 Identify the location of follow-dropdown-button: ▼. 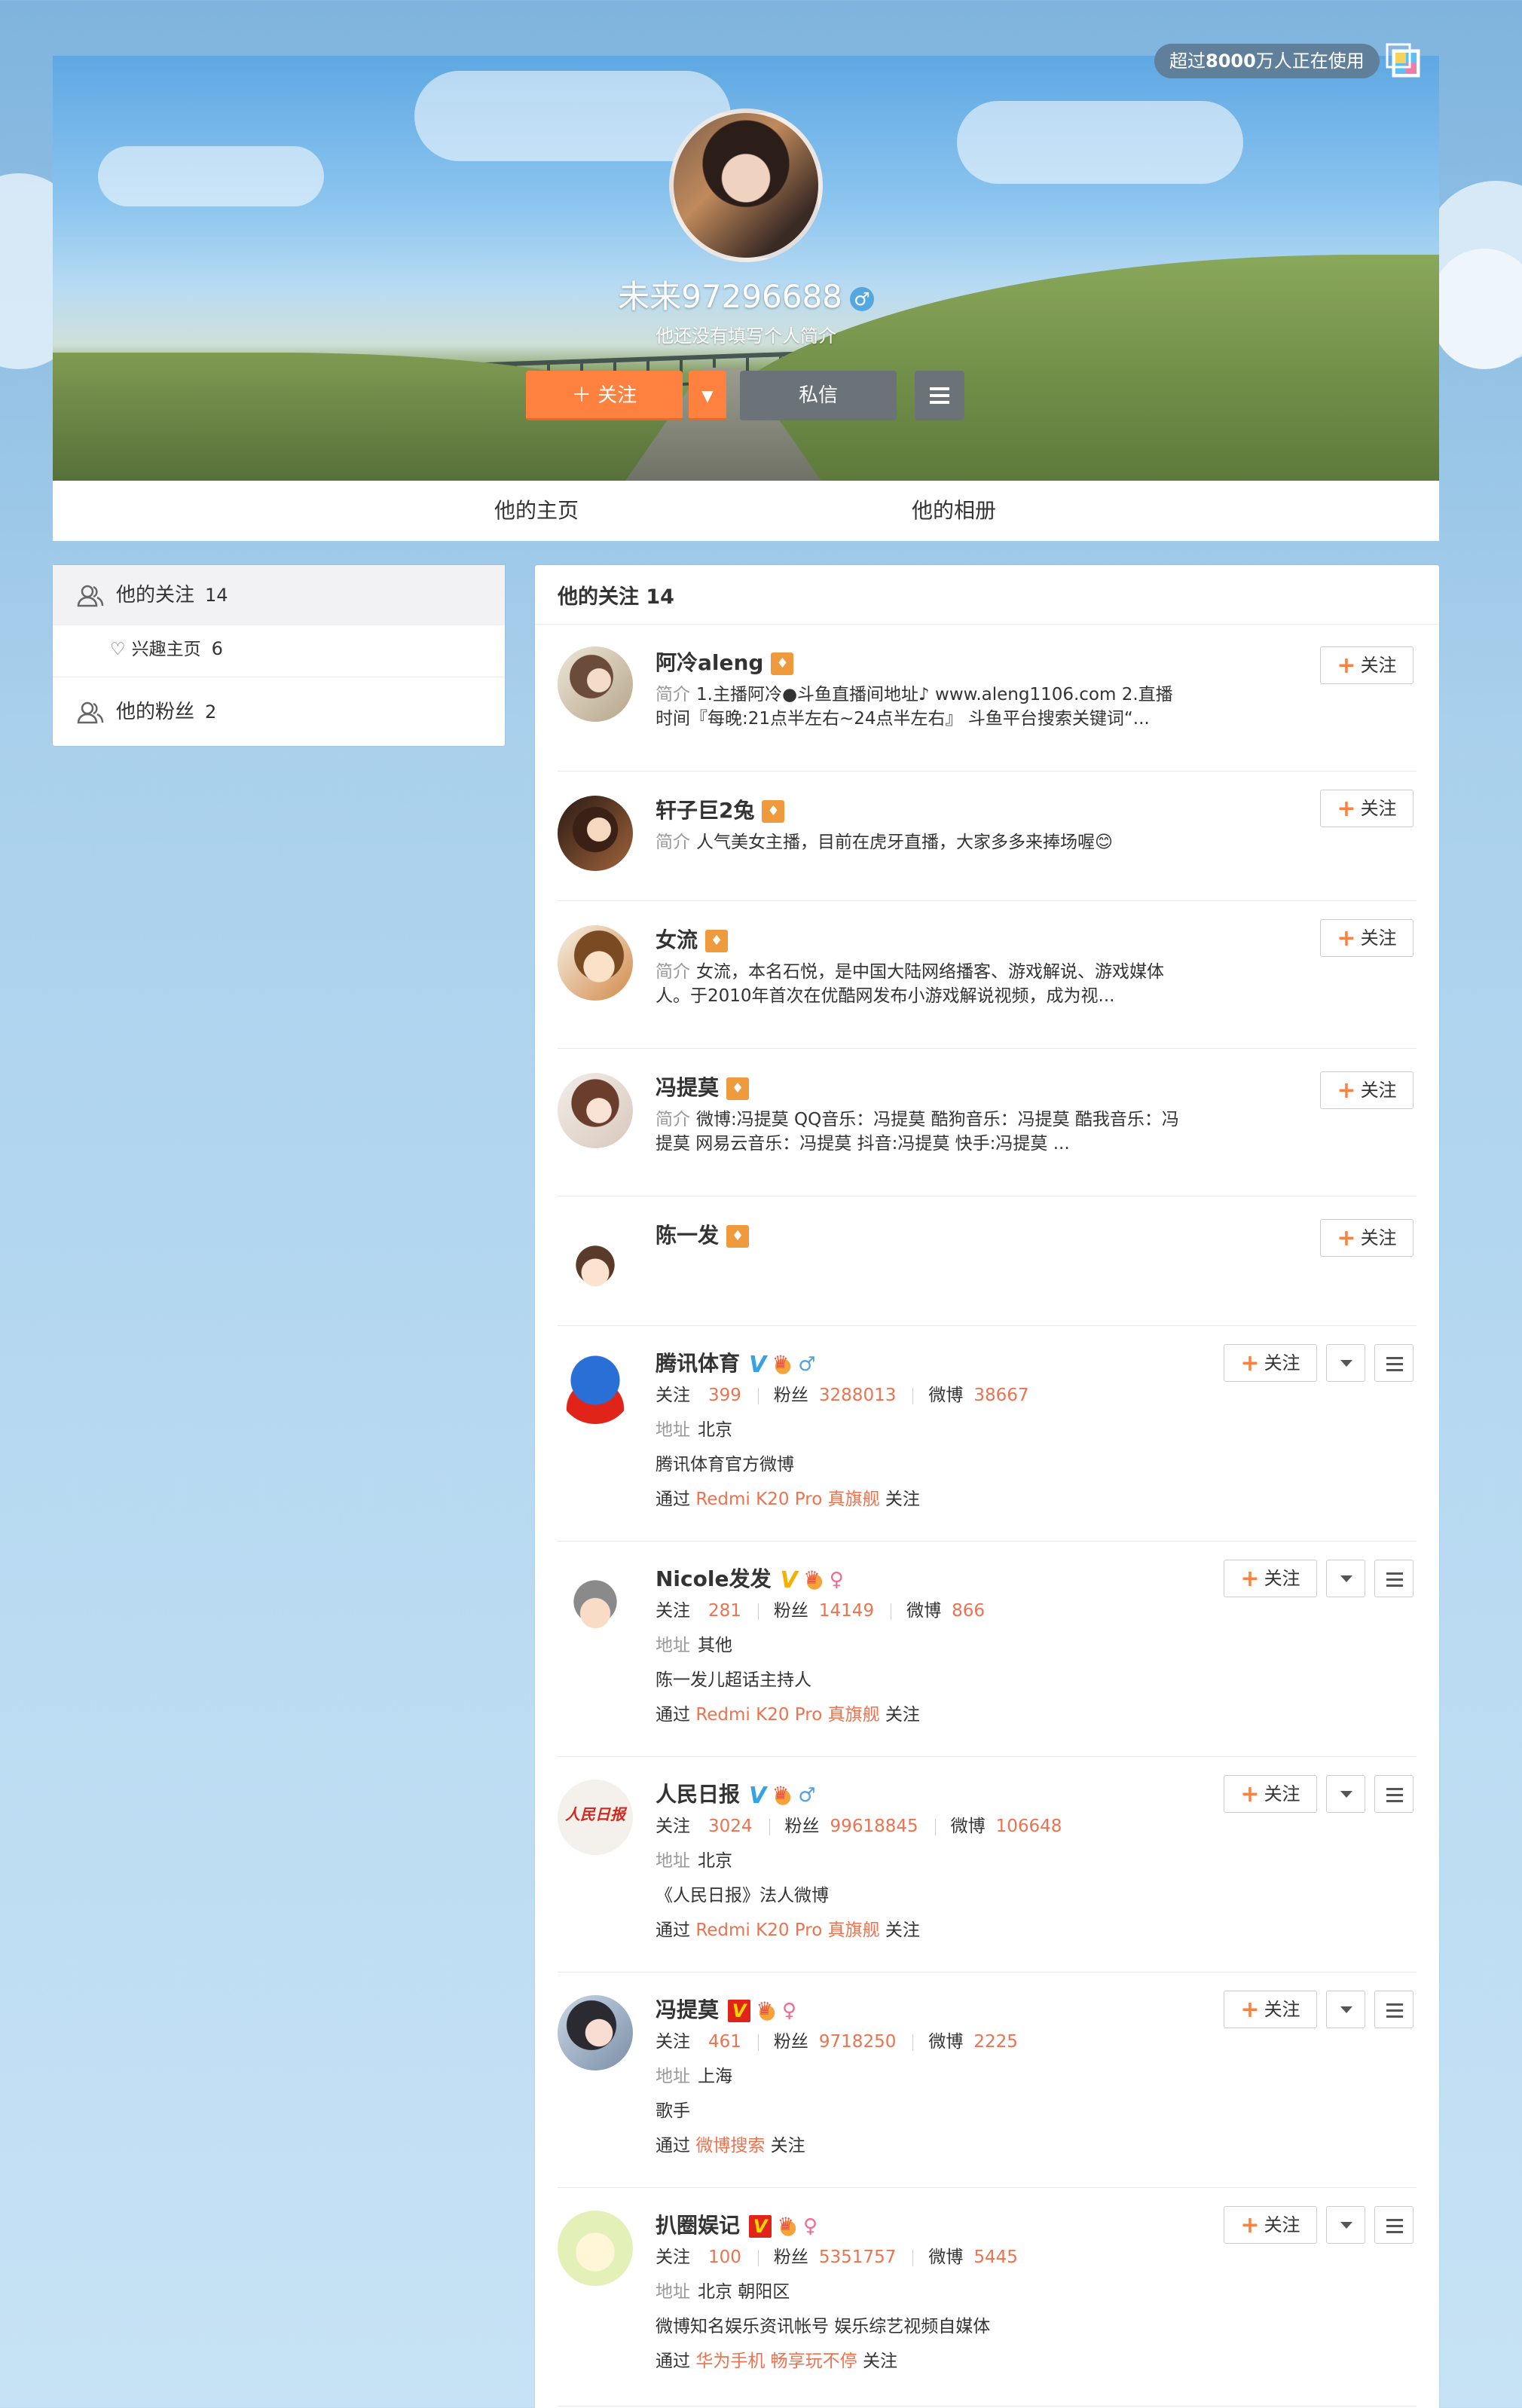
(707, 395).